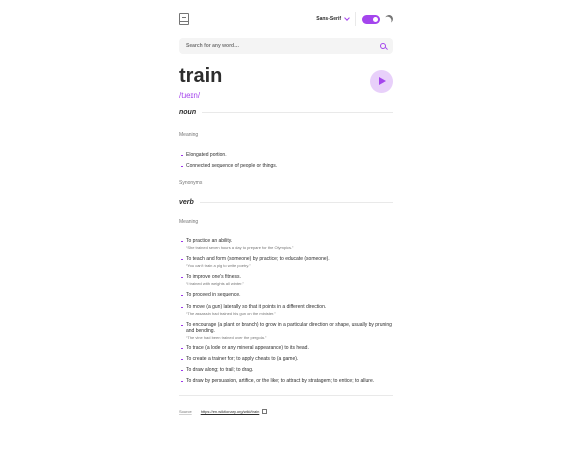 This screenshot has height=462, width=572. Describe the element at coordinates (371, 19) in the screenshot. I see `theme-toggle` at that location.